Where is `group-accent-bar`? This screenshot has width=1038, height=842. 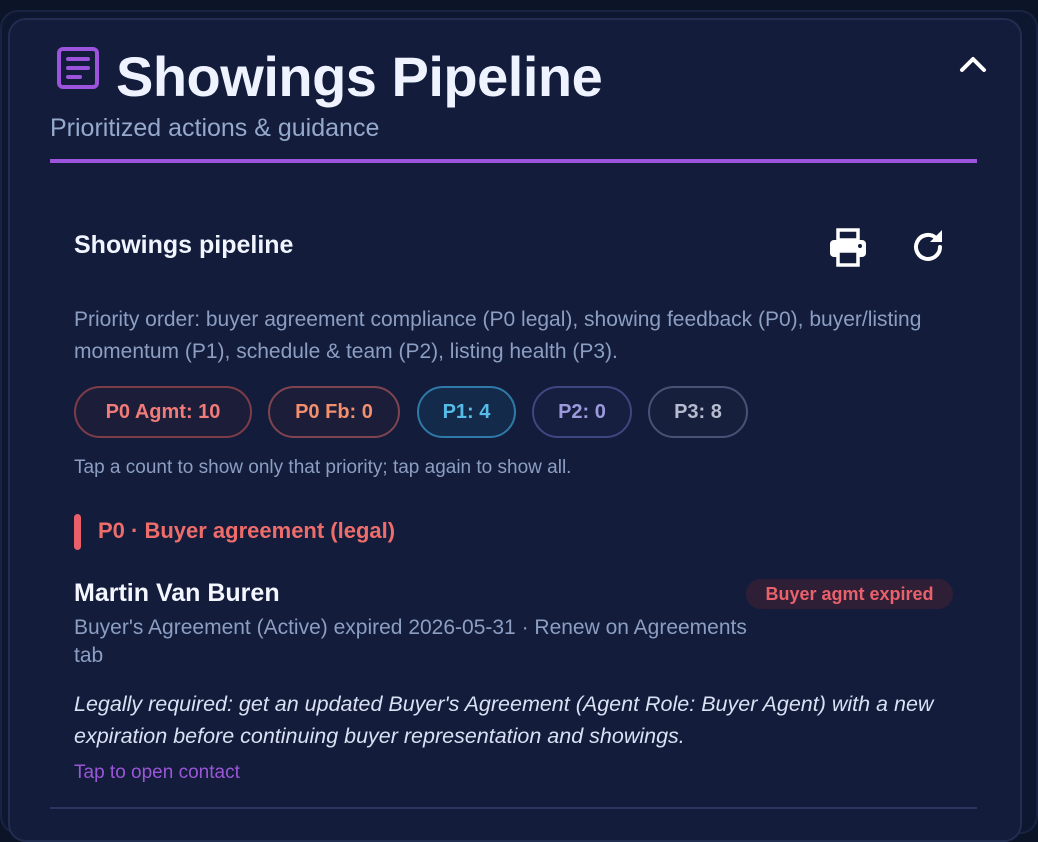
group-accent-bar is located at coordinates (77, 532).